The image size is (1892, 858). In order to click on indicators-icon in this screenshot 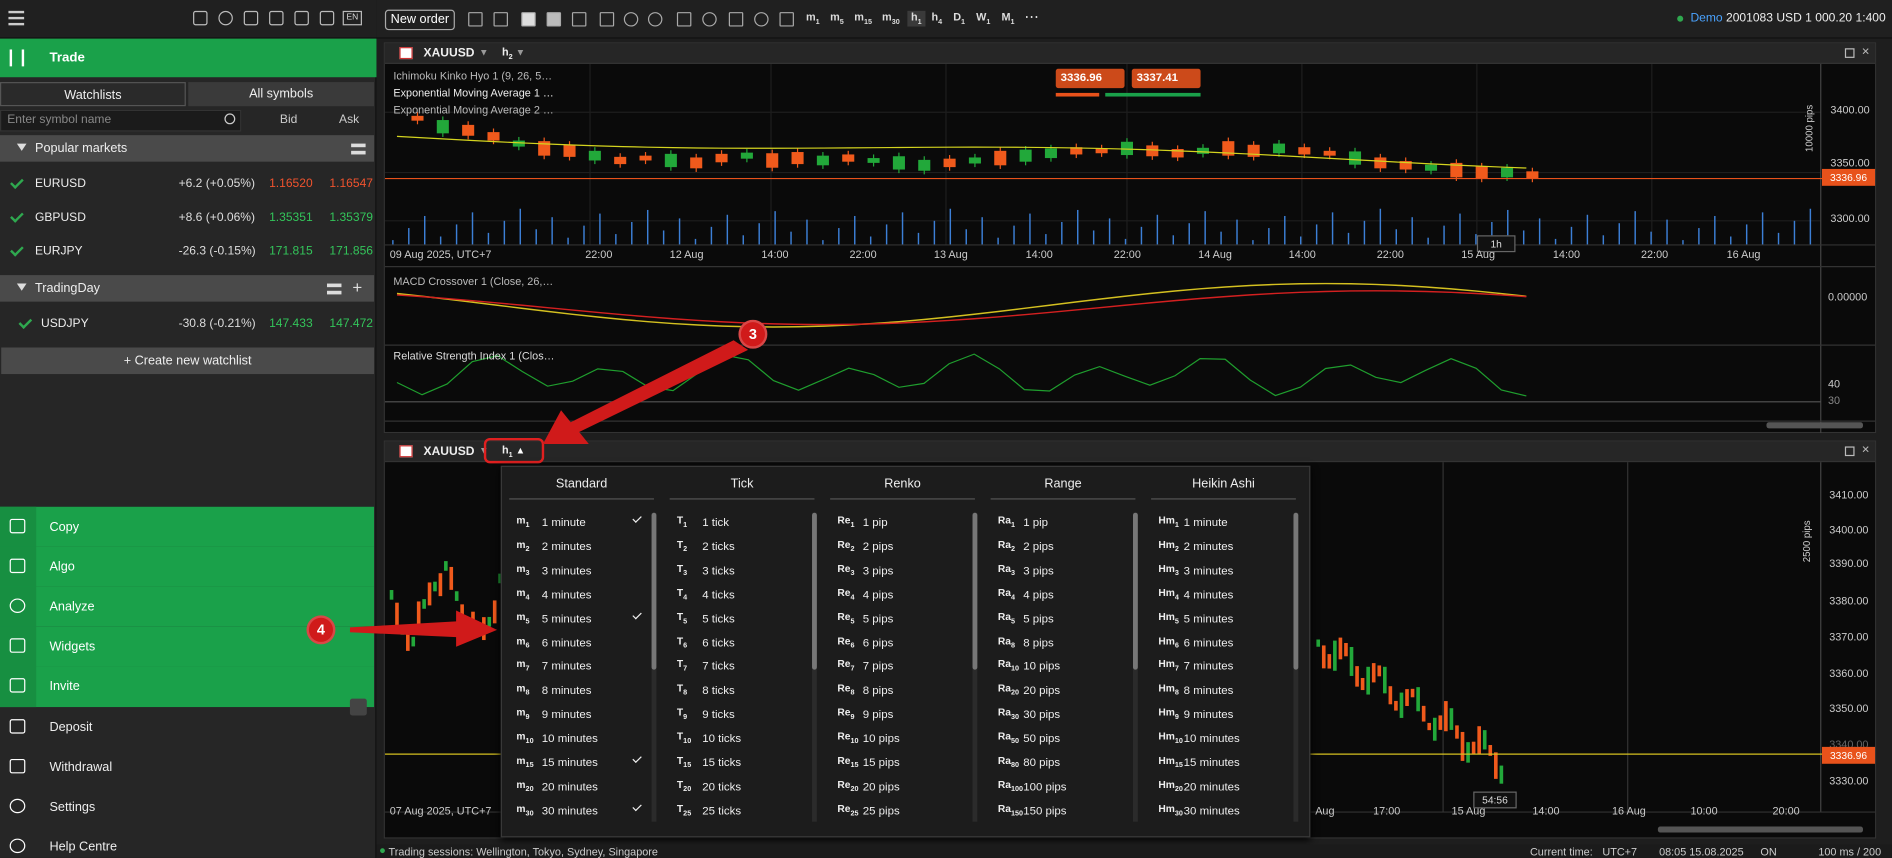, I will do `click(709, 19)`.